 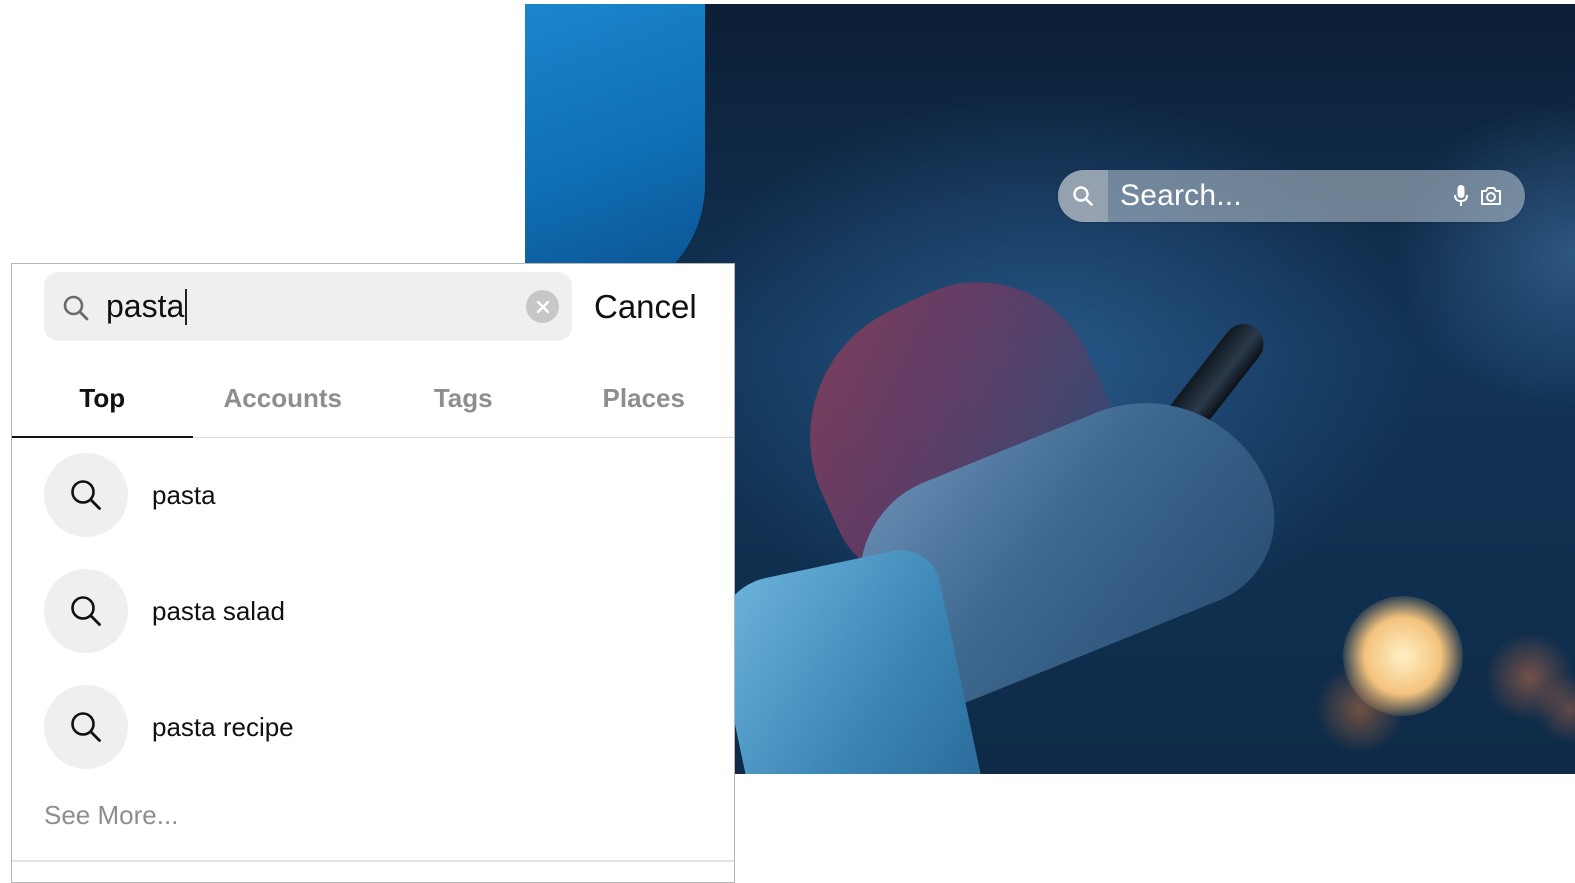 I want to click on list-item: pasta salad, so click(x=373, y=613).